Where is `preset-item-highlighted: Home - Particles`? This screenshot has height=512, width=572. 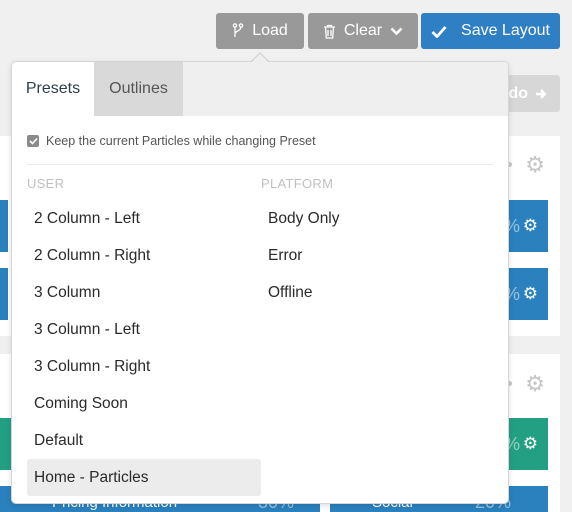
preset-item-highlighted: Home - Particles is located at coordinates (144, 477).